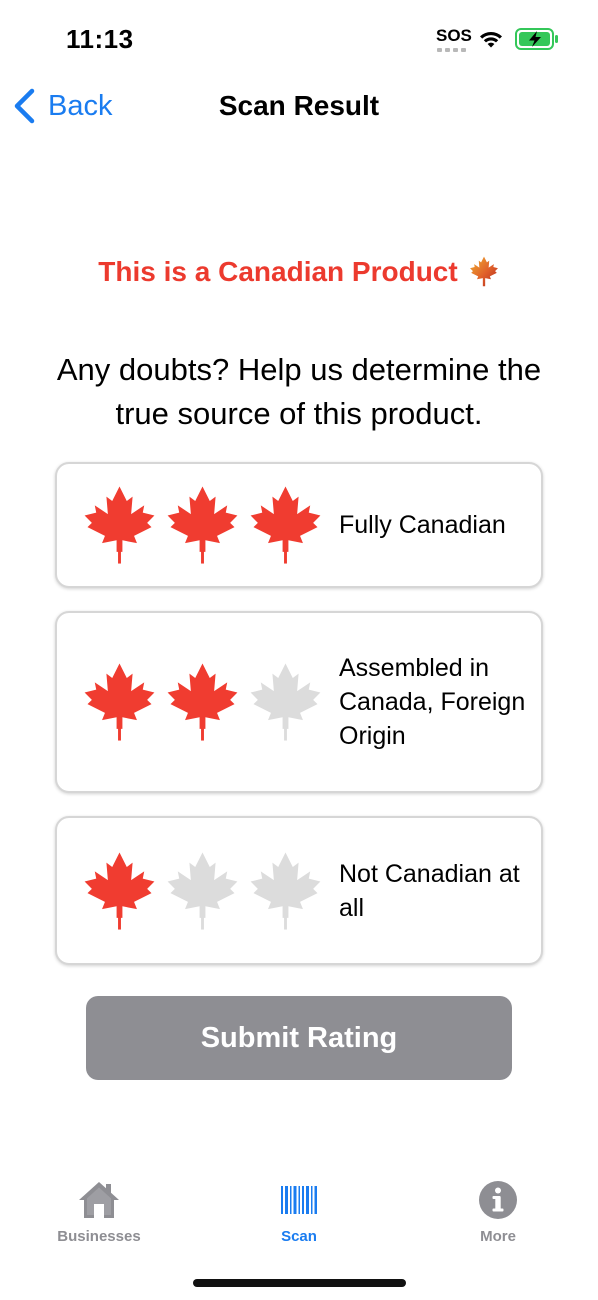 This screenshot has height=1300, width=598. I want to click on tab-label: Scan, so click(299, 1236).